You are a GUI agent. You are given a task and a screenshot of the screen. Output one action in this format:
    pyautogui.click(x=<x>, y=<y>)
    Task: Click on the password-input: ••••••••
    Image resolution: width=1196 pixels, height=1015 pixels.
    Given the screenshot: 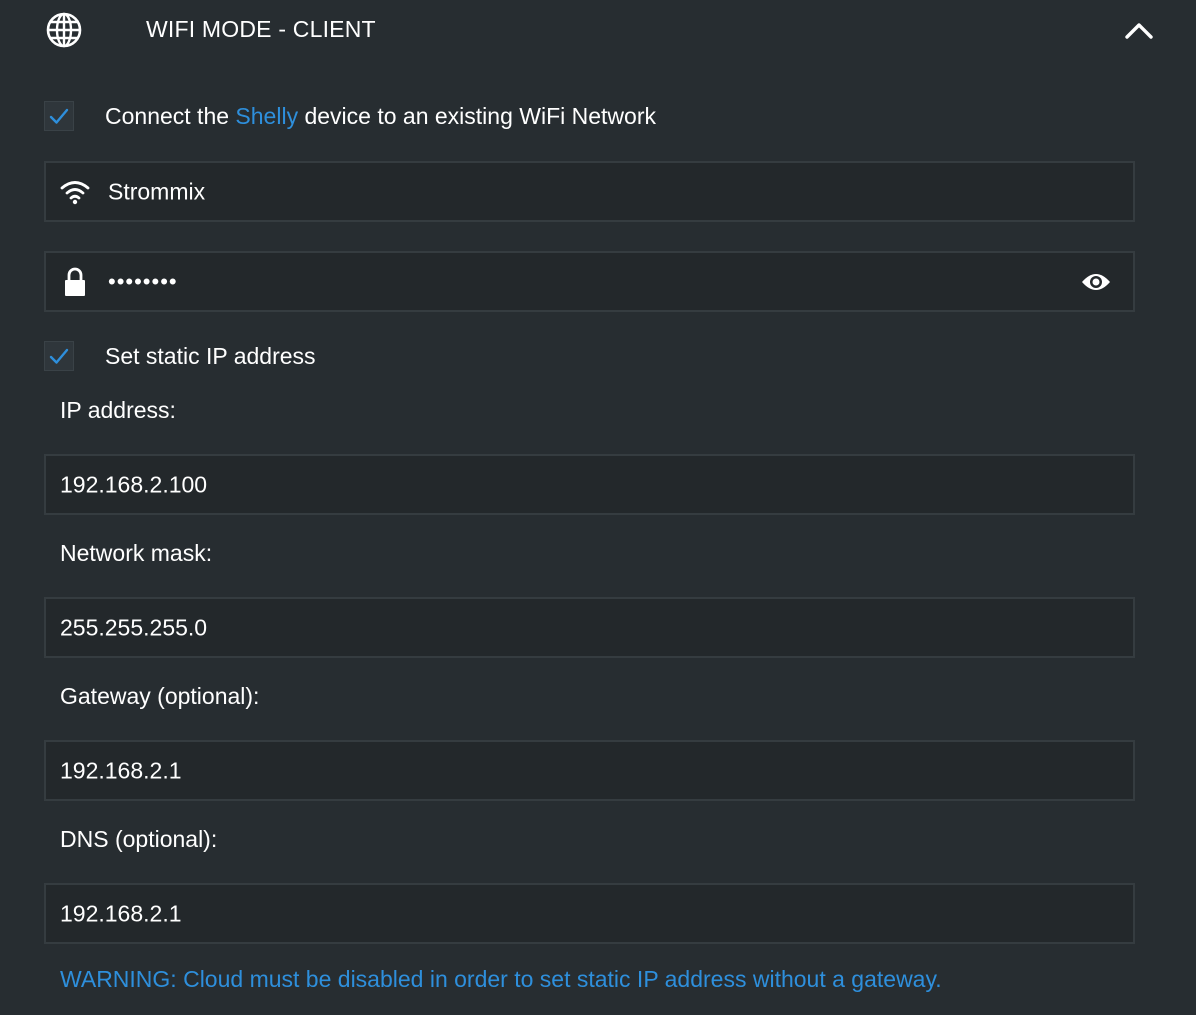 What is the action you would take?
    pyautogui.click(x=589, y=281)
    